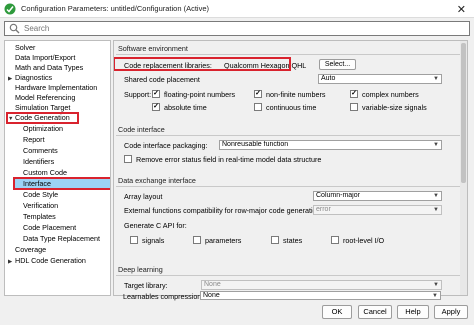 This screenshot has width=474, height=325. I want to click on apply-button: Apply, so click(451, 312).